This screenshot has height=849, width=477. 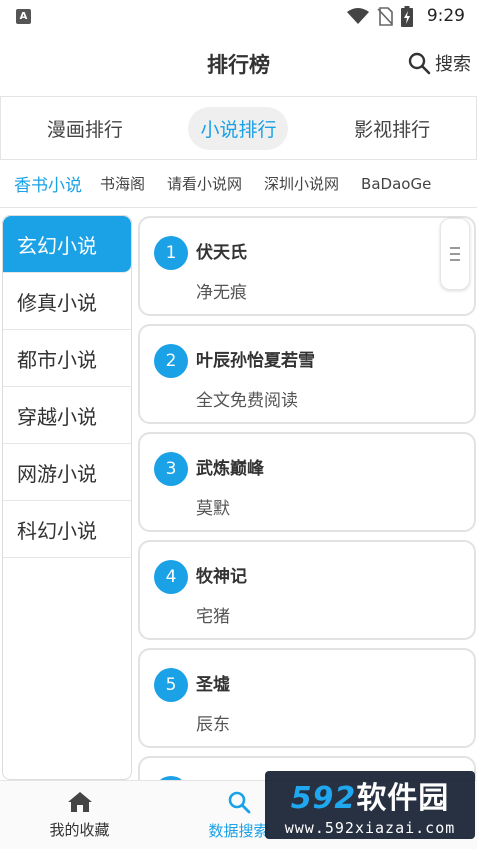 What do you see at coordinates (385, 16) in the screenshot?
I see `no-sim-icon` at bounding box center [385, 16].